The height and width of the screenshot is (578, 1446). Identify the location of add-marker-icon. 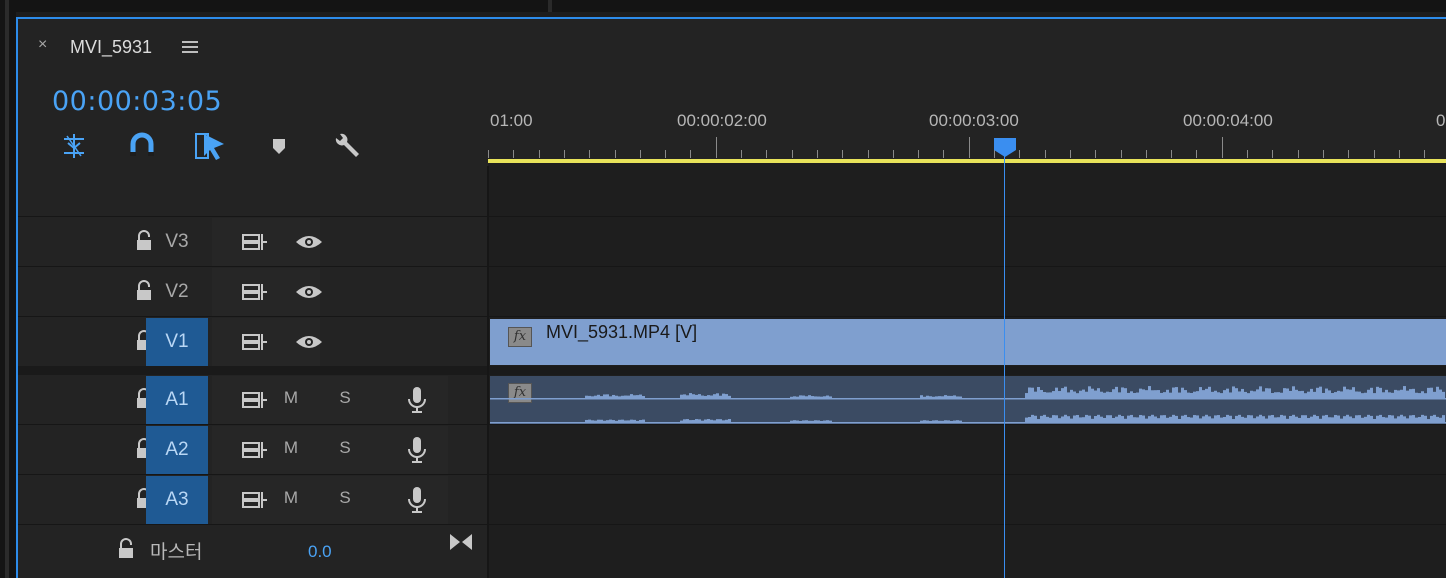
(279, 146).